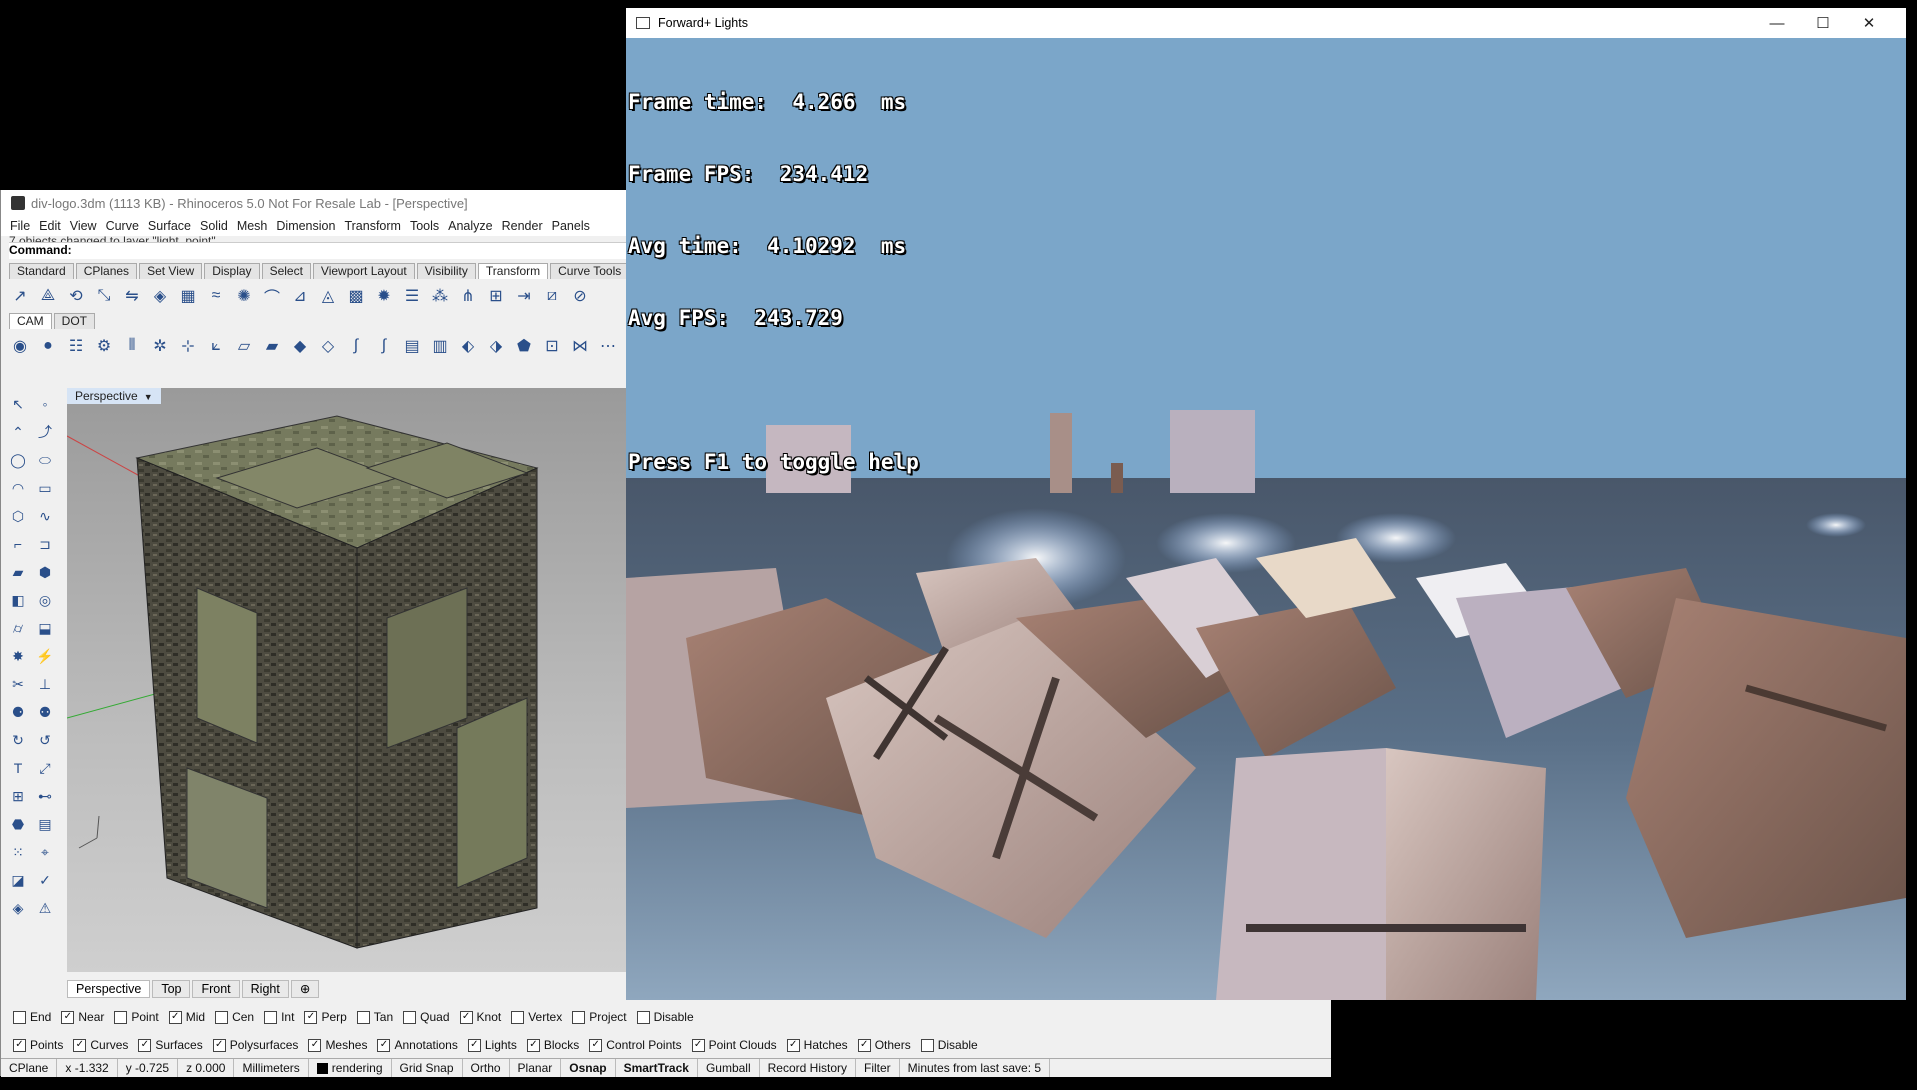  What do you see at coordinates (590, 271) in the screenshot?
I see `tab-curve-tools: Curve Tools` at bounding box center [590, 271].